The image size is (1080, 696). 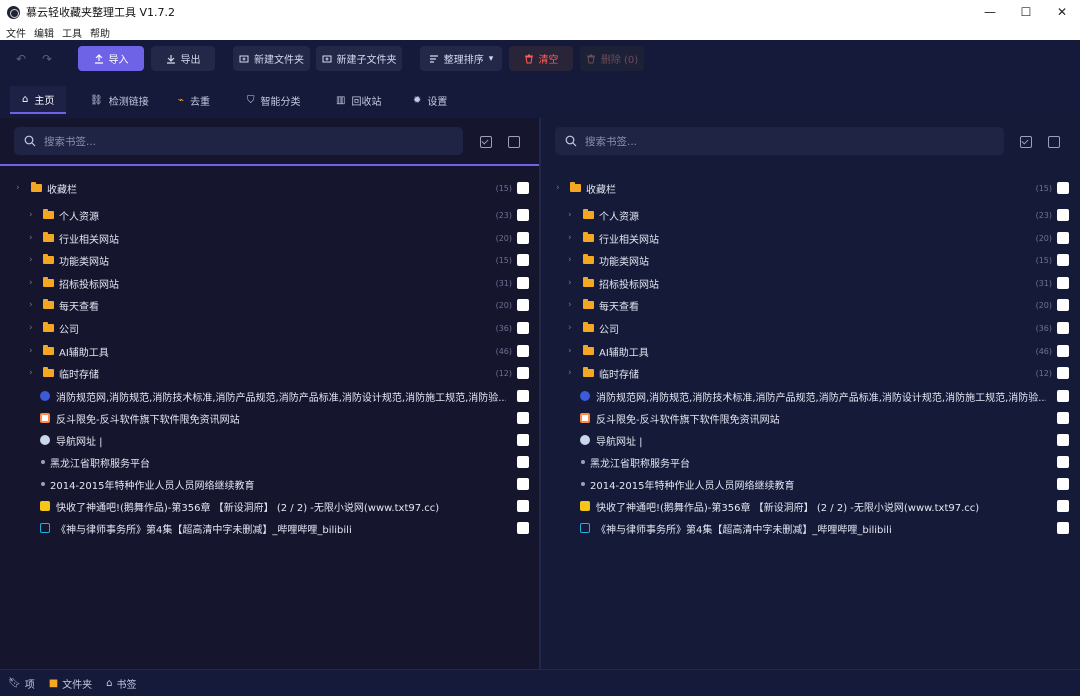 What do you see at coordinates (358, 100) in the screenshot?
I see `tab-recycle-bin: ▥ 回收站` at bounding box center [358, 100].